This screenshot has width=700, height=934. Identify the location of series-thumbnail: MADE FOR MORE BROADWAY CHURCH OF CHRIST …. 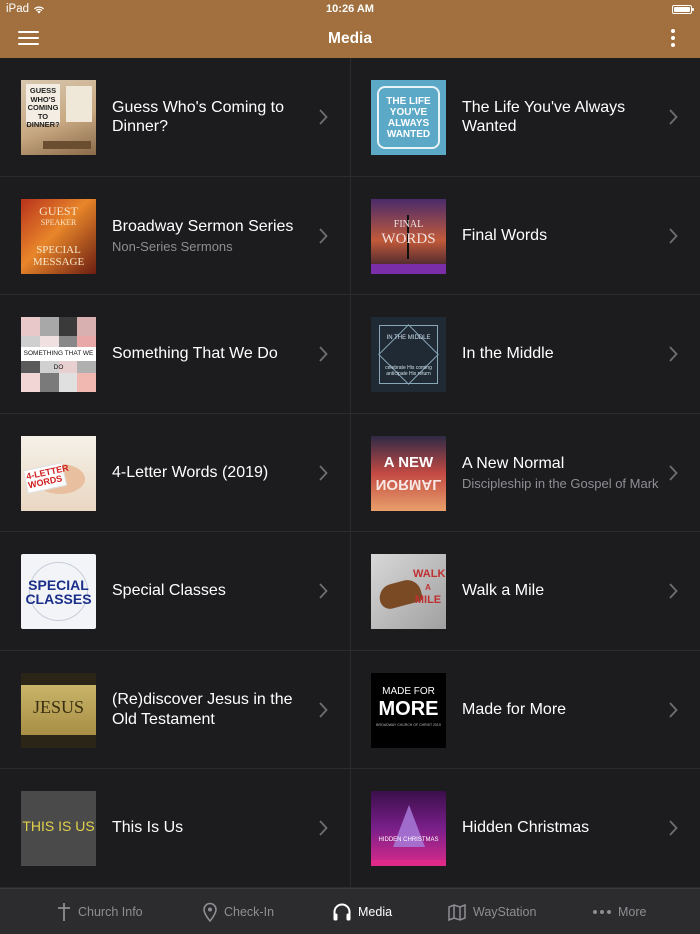
(408, 710).